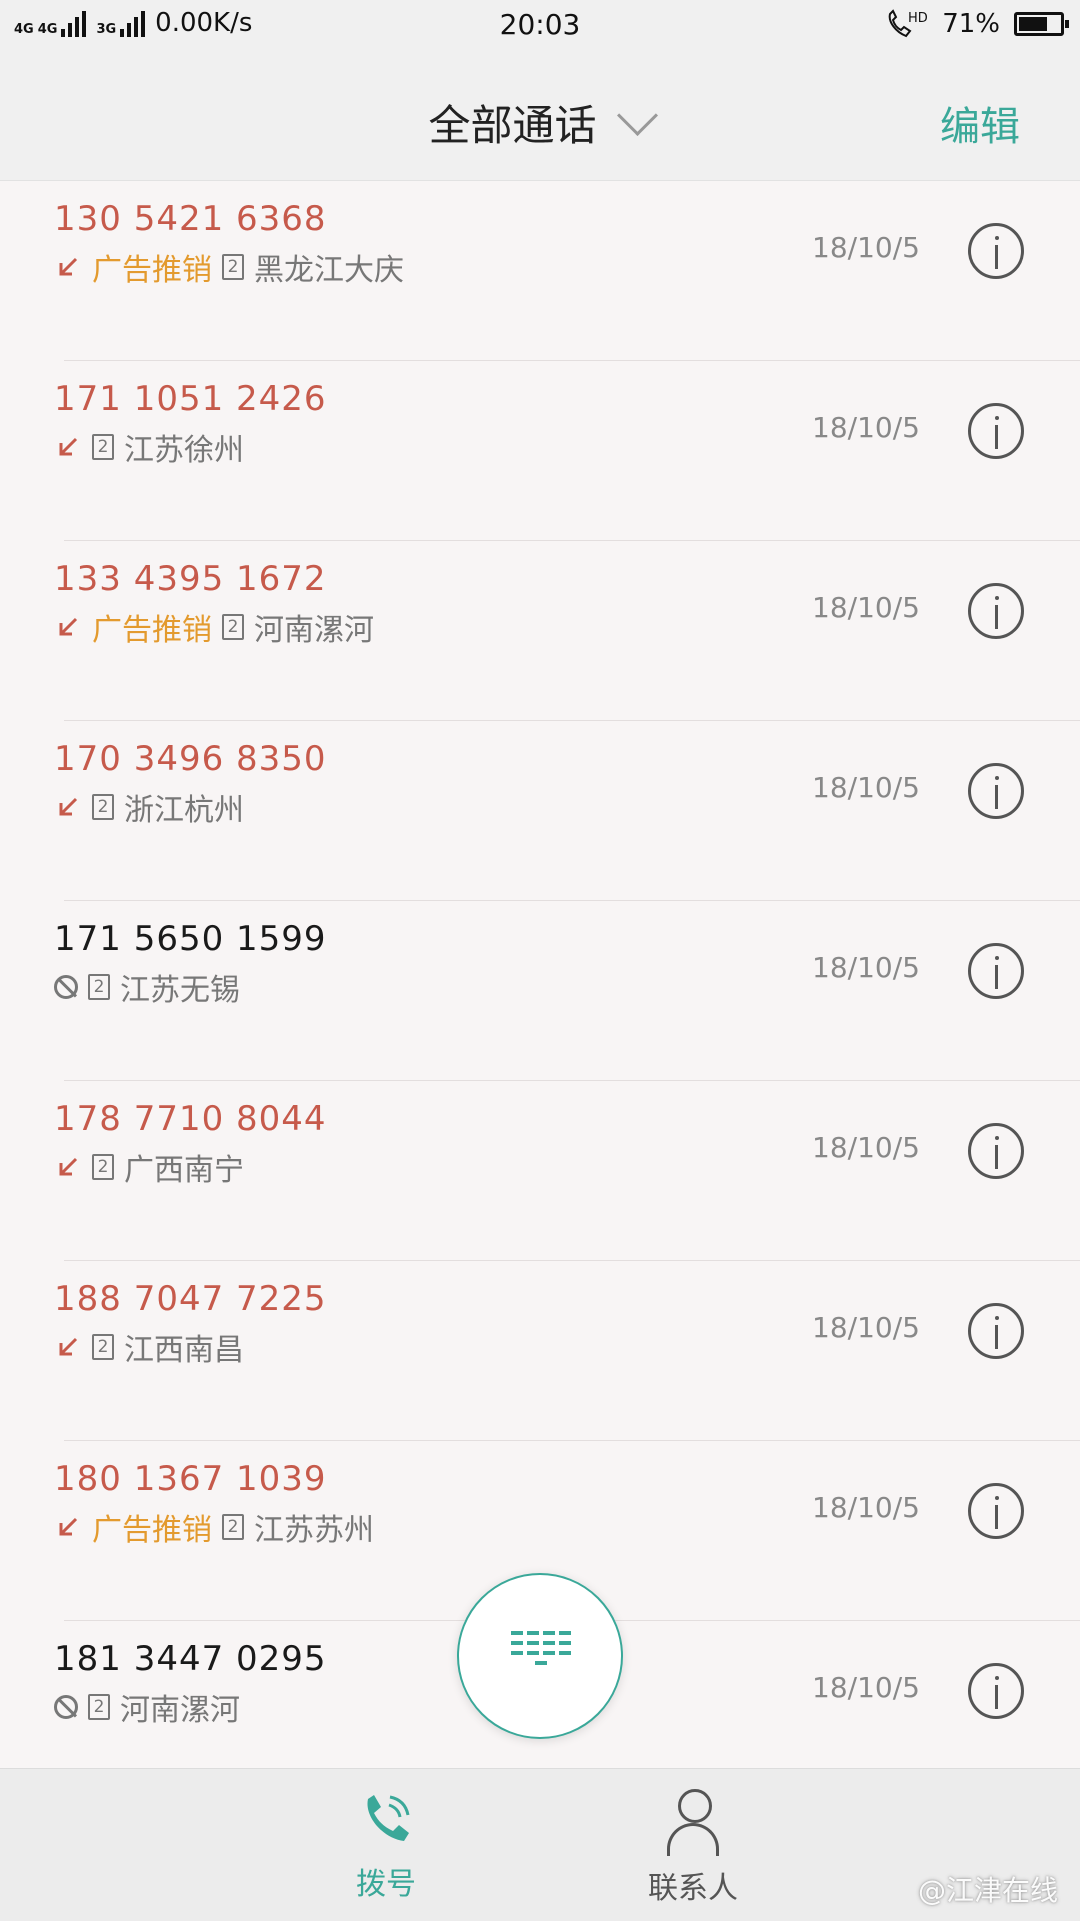 The height and width of the screenshot is (1921, 1080). What do you see at coordinates (540, 1171) in the screenshot?
I see `call-row: 178 7710 8044 2 广西南宁 18/10/5` at bounding box center [540, 1171].